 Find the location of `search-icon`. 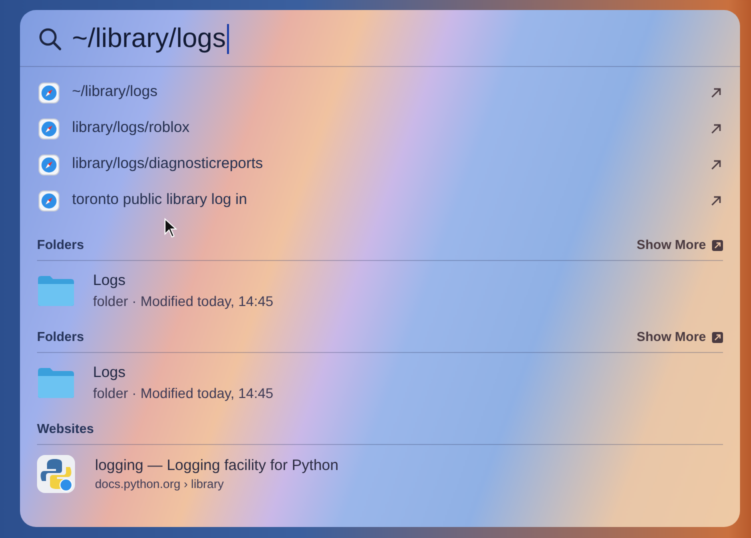

search-icon is located at coordinates (50, 38).